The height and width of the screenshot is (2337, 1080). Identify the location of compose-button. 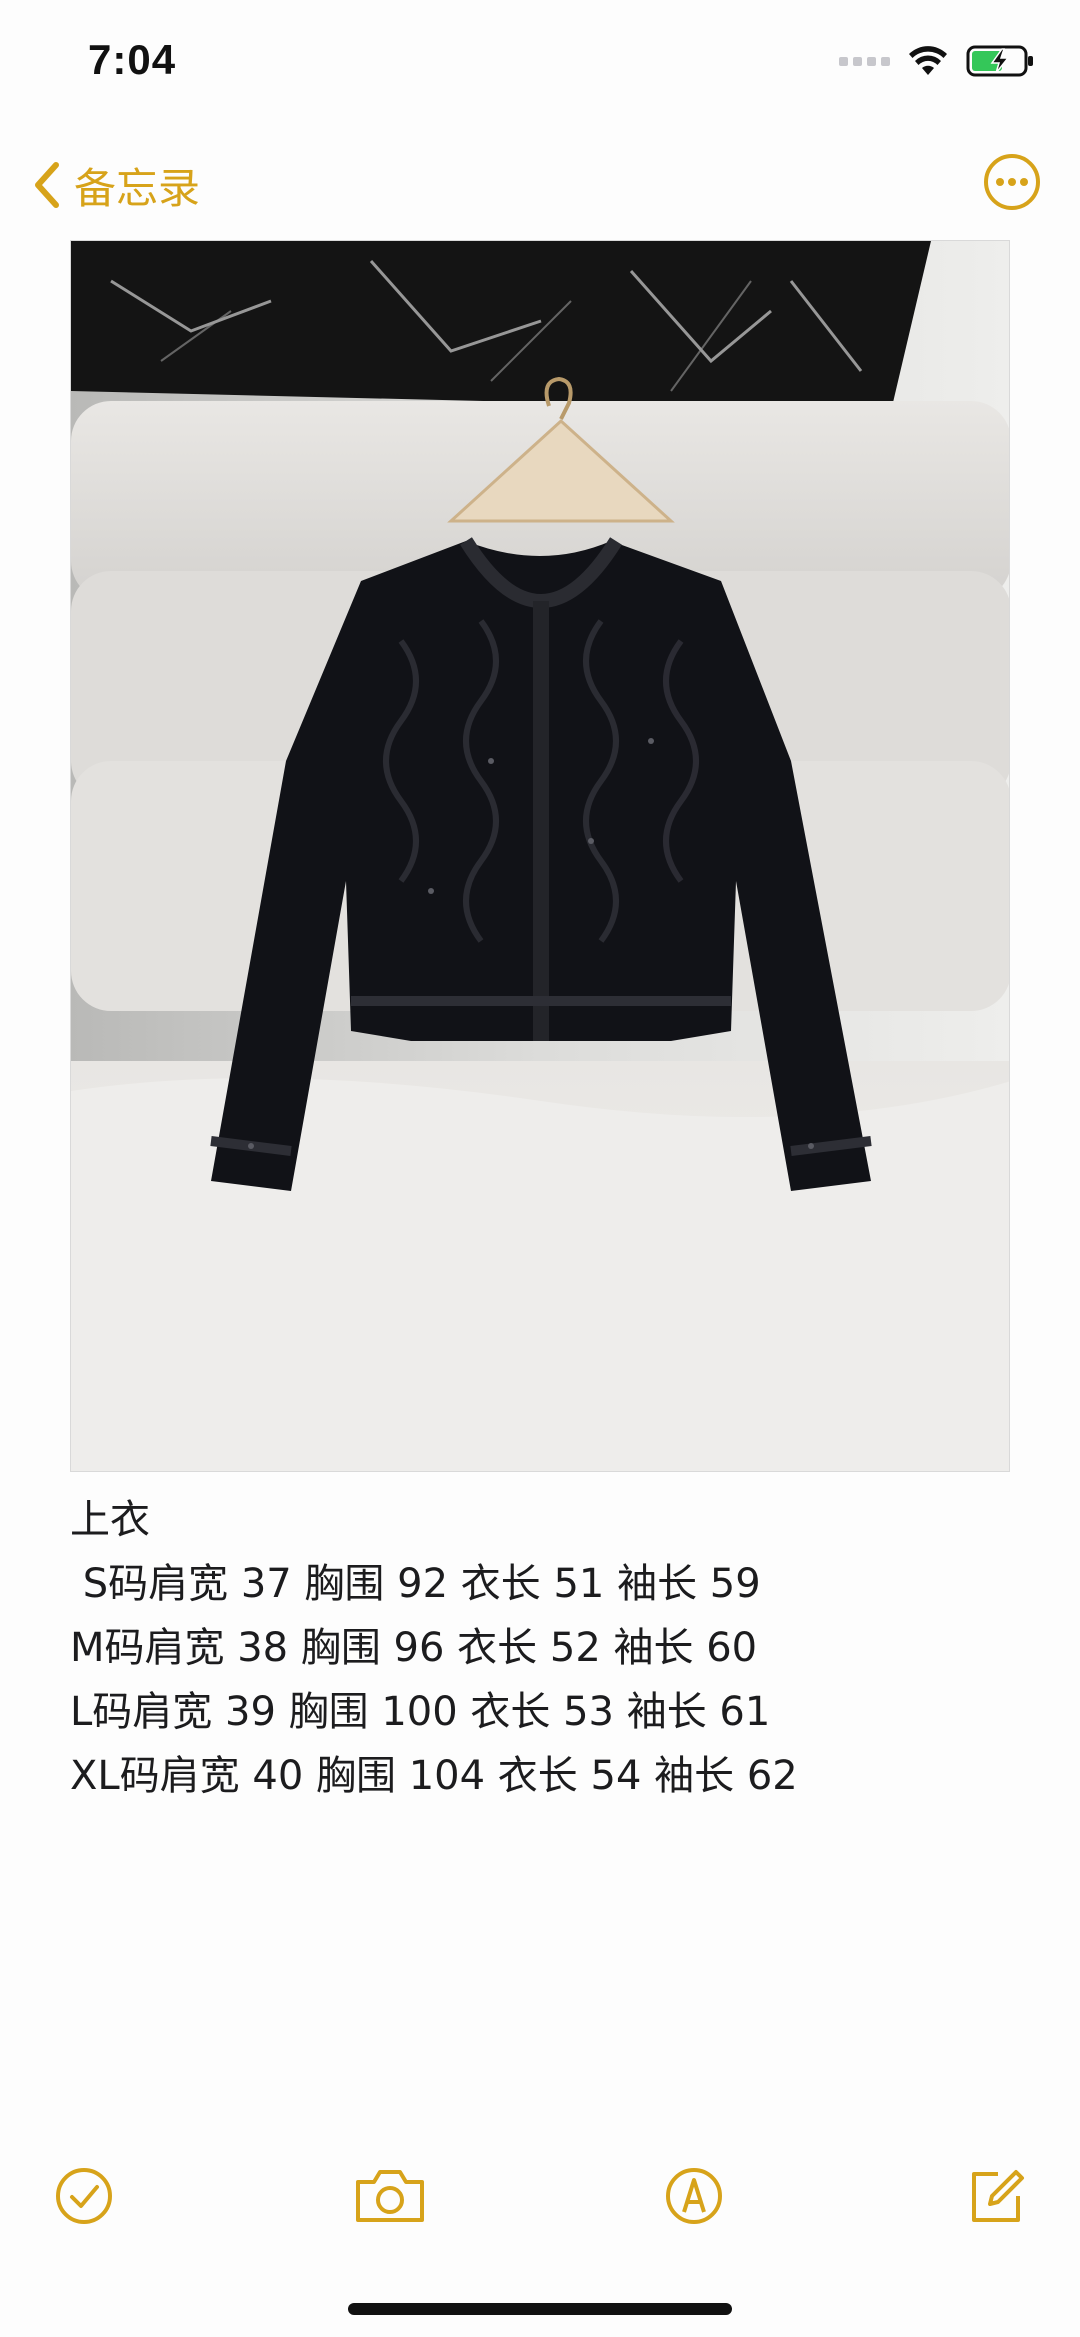
(996, 2196).